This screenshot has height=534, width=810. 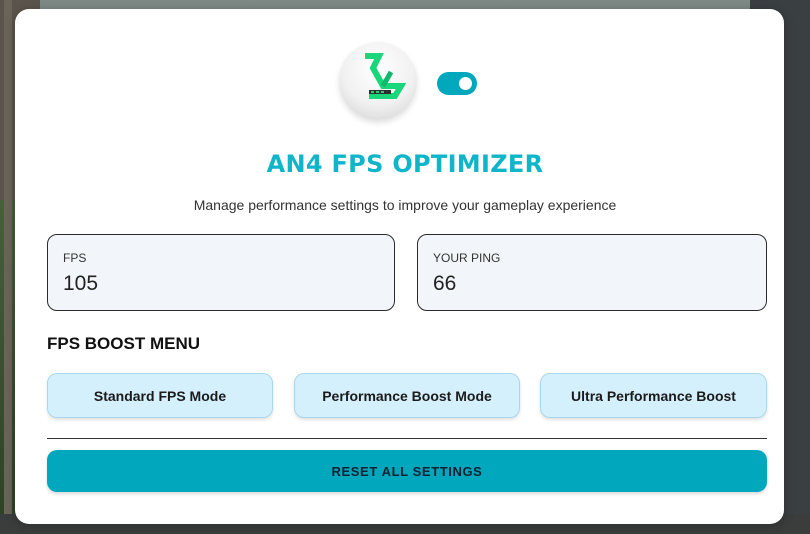 What do you see at coordinates (445, 283) in the screenshot?
I see `ping-value: 66` at bounding box center [445, 283].